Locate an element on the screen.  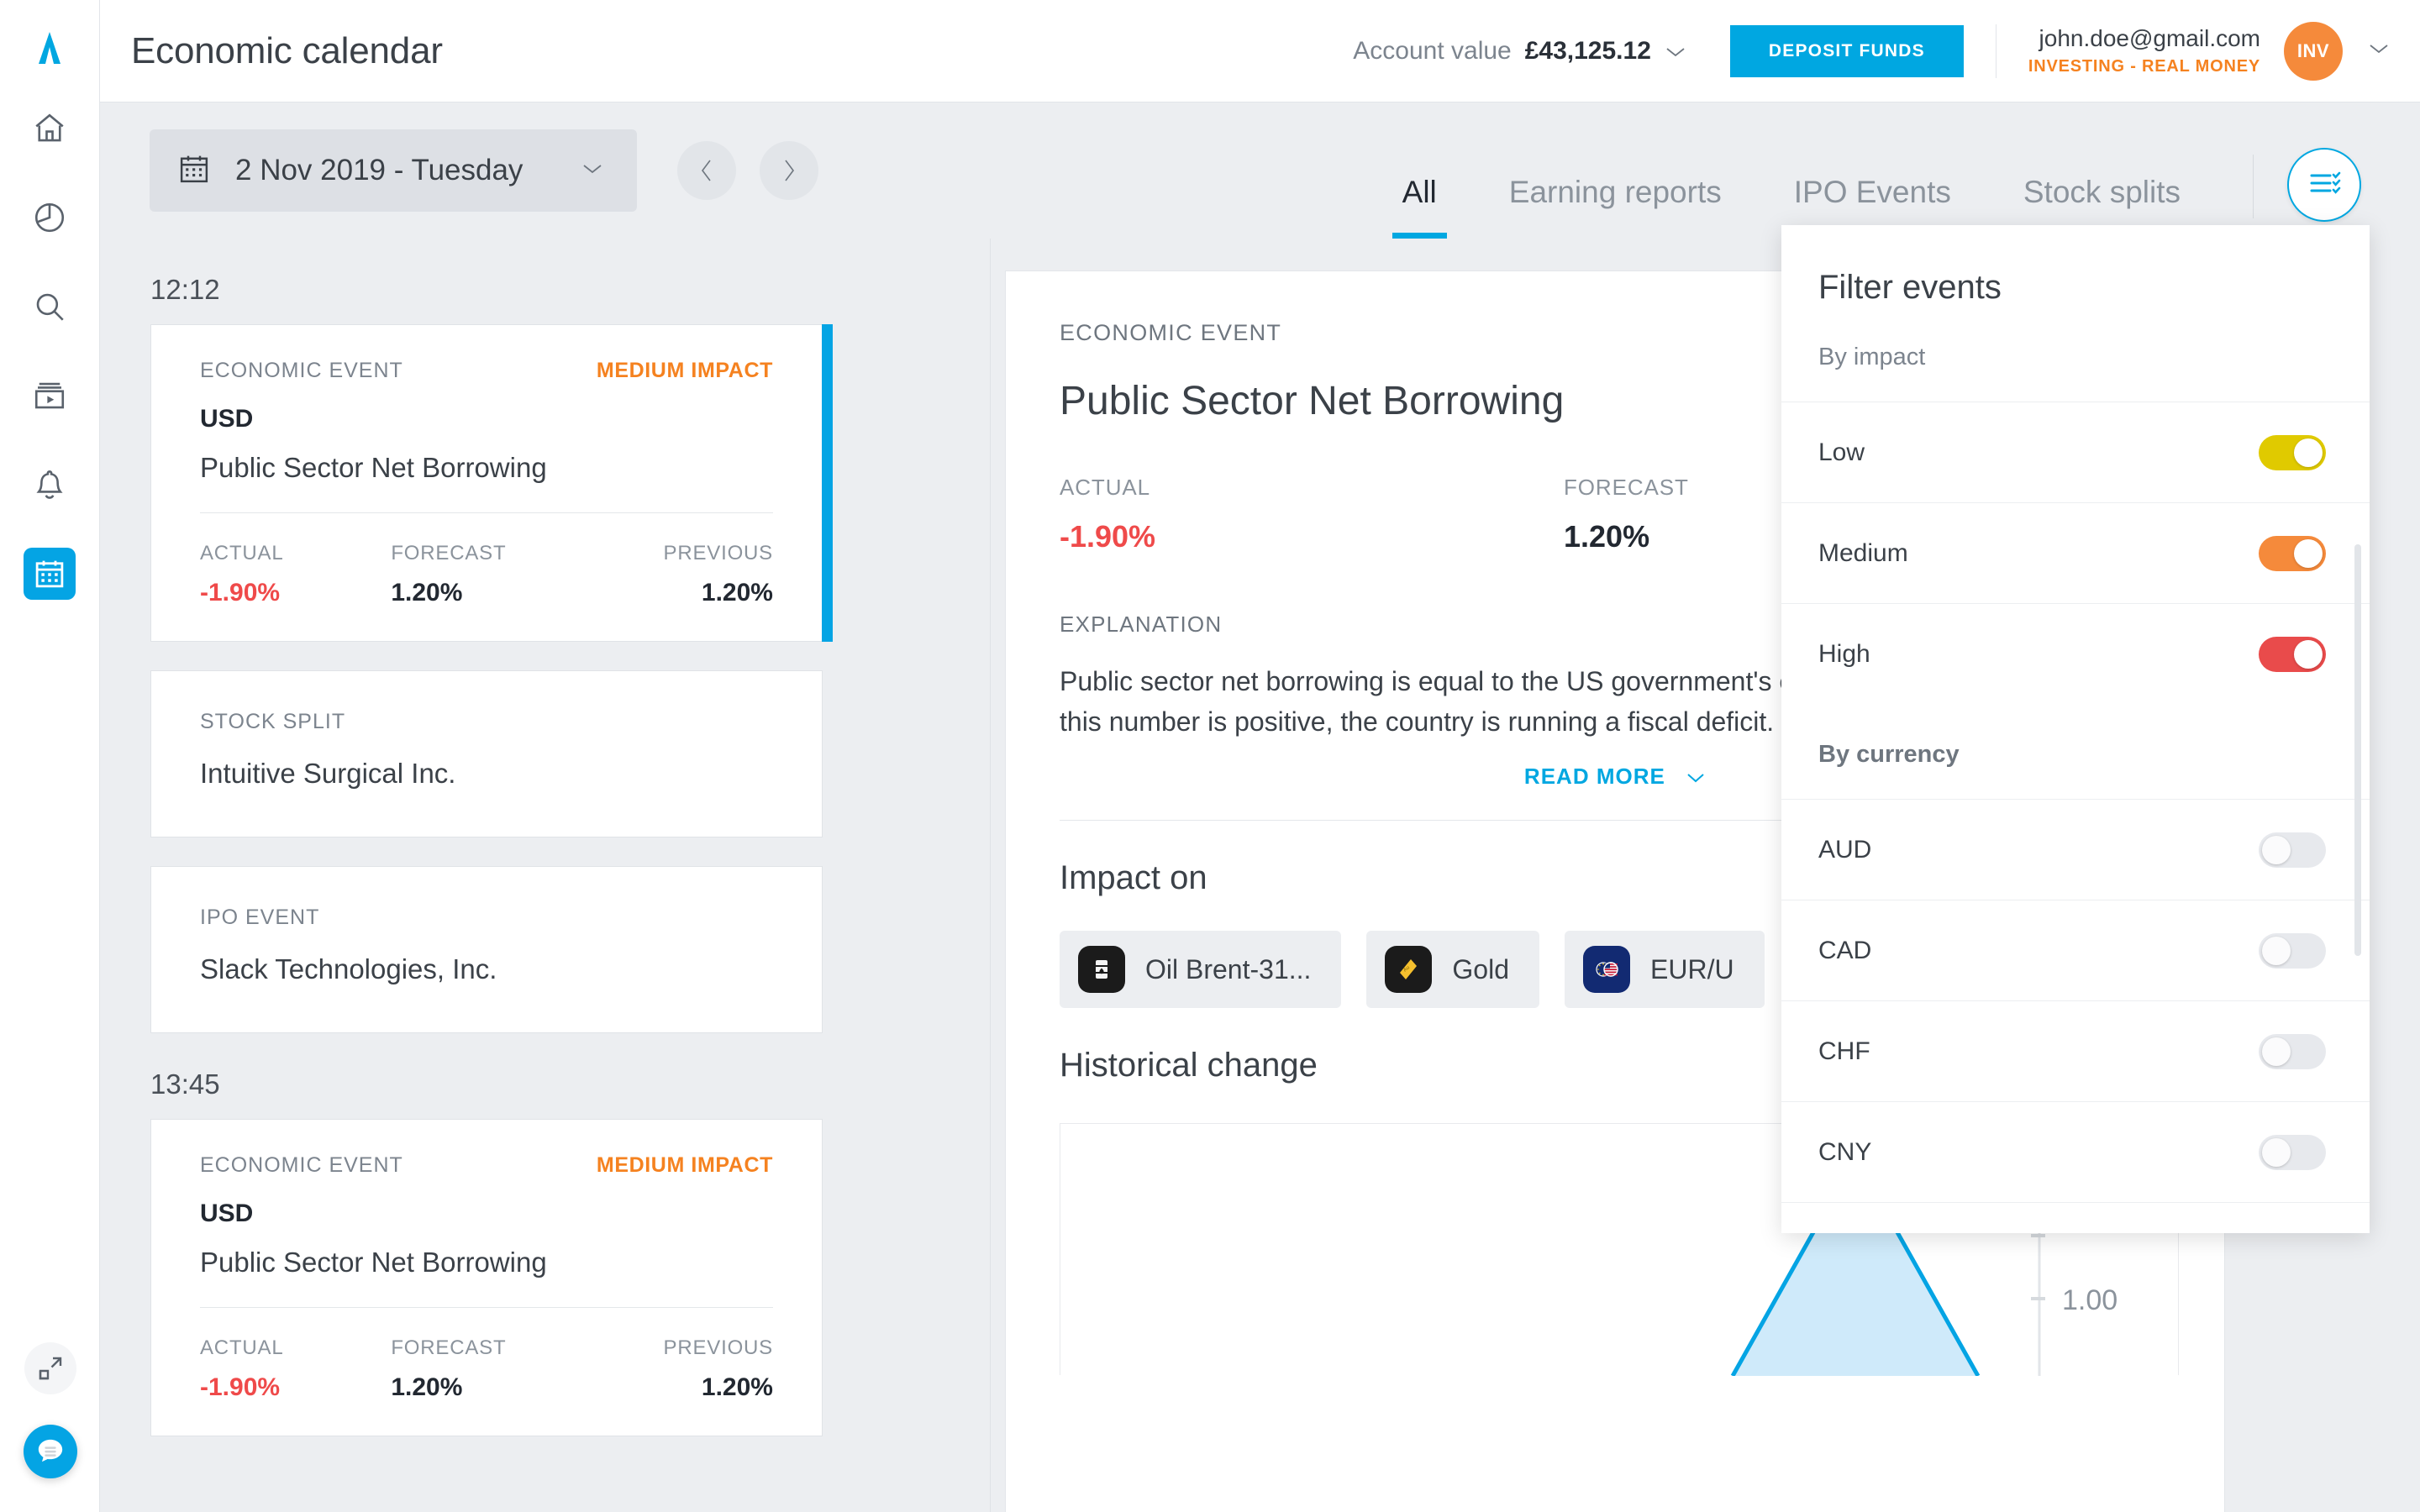
filter-events-button is located at coordinates (2324, 185).